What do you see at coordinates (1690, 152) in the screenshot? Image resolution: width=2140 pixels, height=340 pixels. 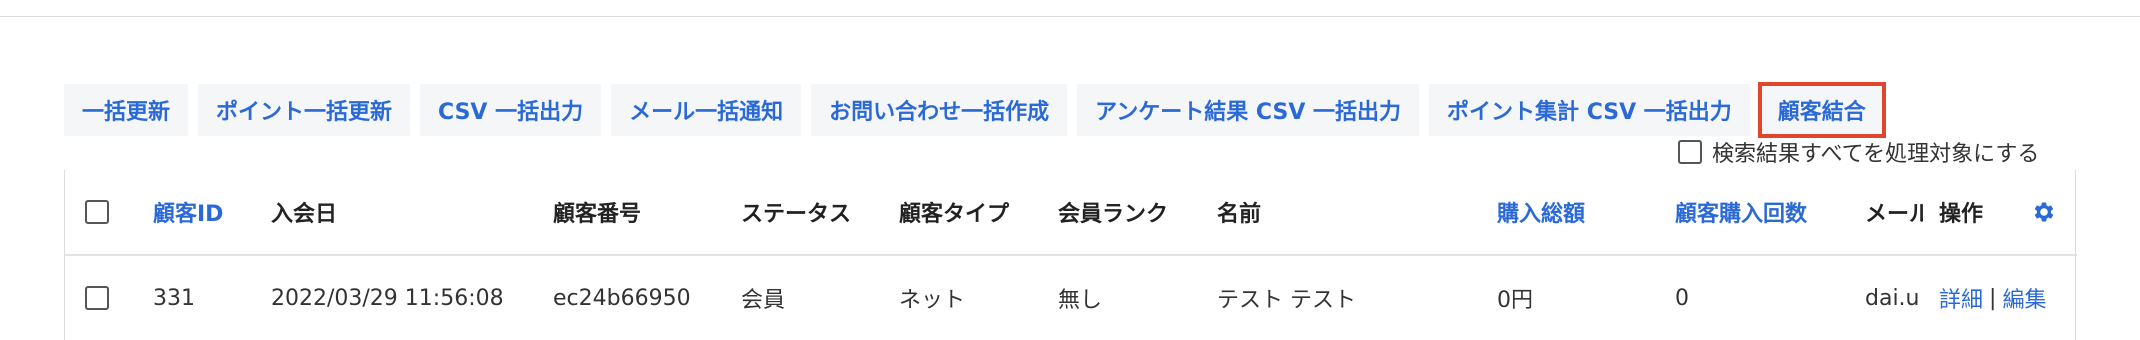 I see `select-all-checkbox` at bounding box center [1690, 152].